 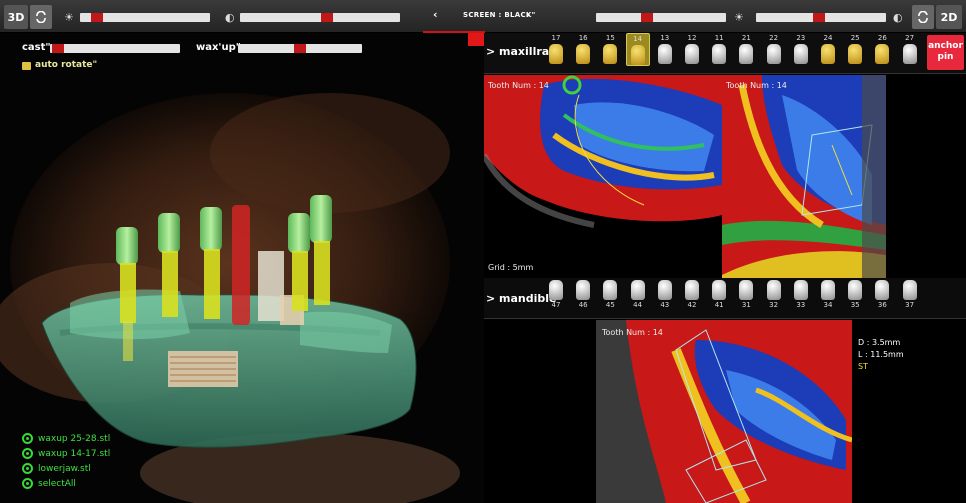 What do you see at coordinates (746, 305) in the screenshot?
I see `tooth-number: 31` at bounding box center [746, 305].